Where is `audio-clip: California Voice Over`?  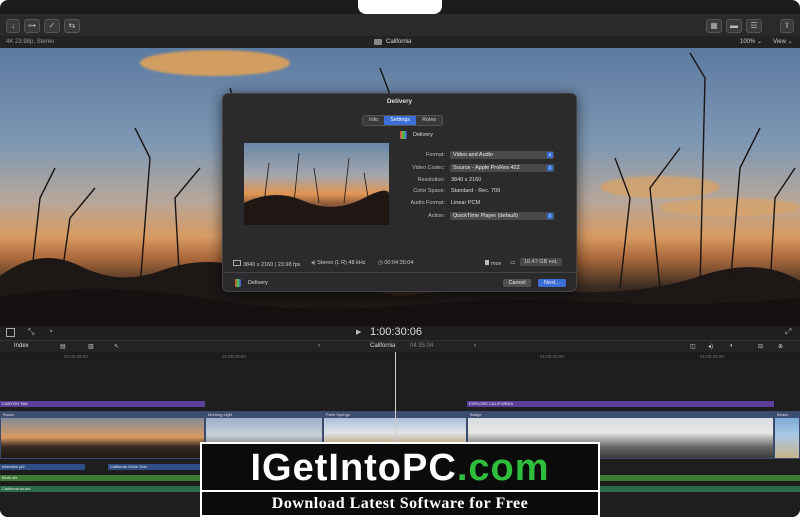
audio-clip: California Voice Over is located at coordinates (154, 467).